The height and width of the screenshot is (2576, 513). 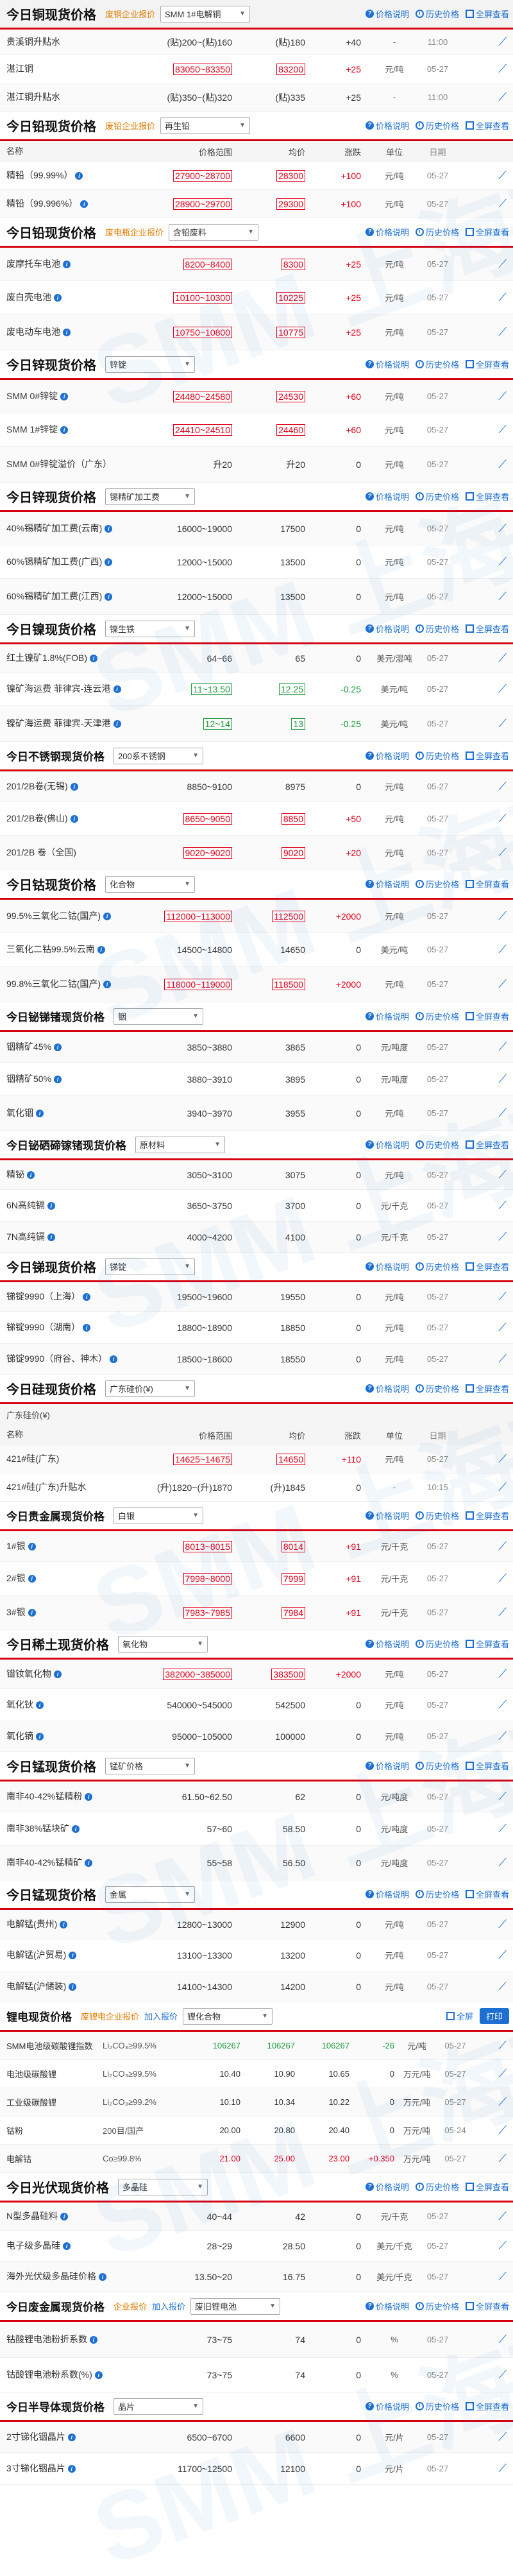 What do you see at coordinates (180, 1144) in the screenshot?
I see `category-select: 原材料 ▼` at bounding box center [180, 1144].